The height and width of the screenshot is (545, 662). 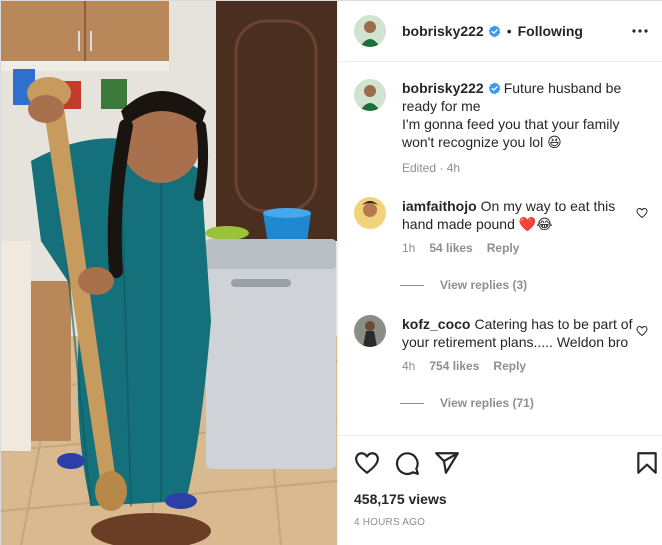 What do you see at coordinates (409, 248) in the screenshot?
I see `comment-age: 1h` at bounding box center [409, 248].